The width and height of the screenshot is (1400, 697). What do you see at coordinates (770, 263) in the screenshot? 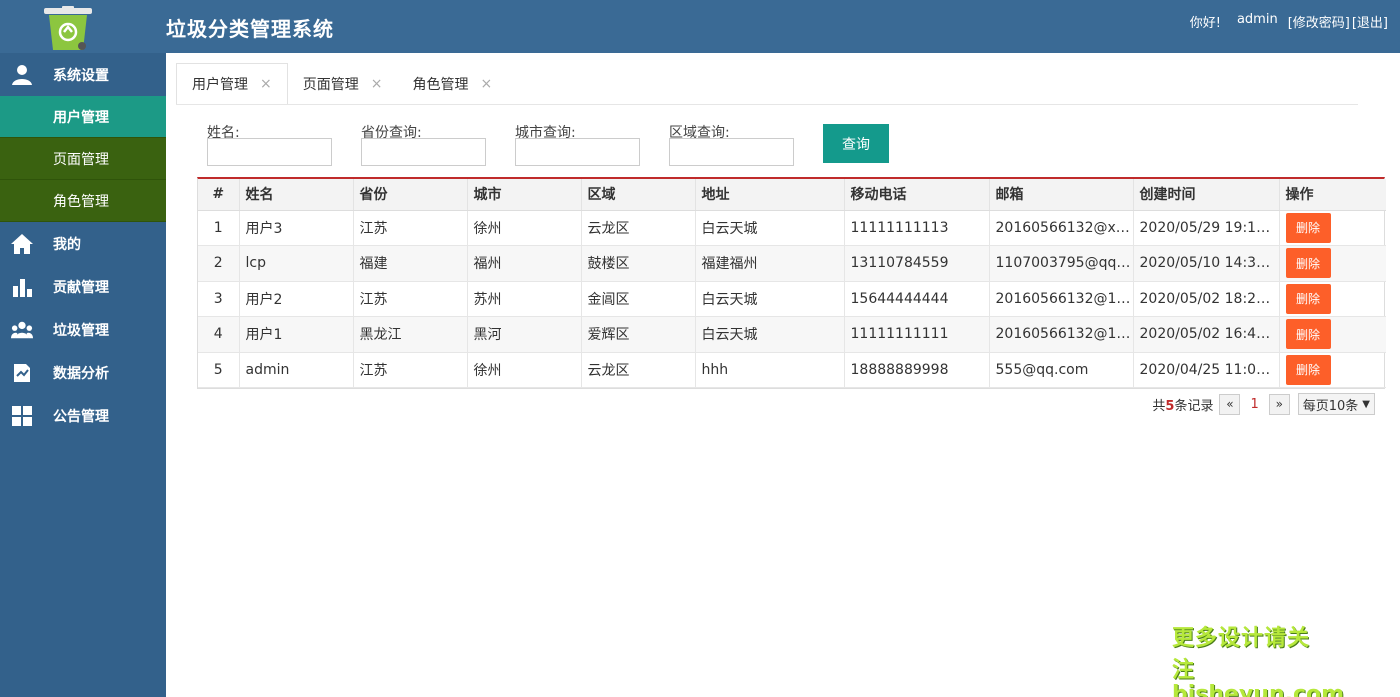
I see `table-cell: 福建福州` at bounding box center [770, 263].